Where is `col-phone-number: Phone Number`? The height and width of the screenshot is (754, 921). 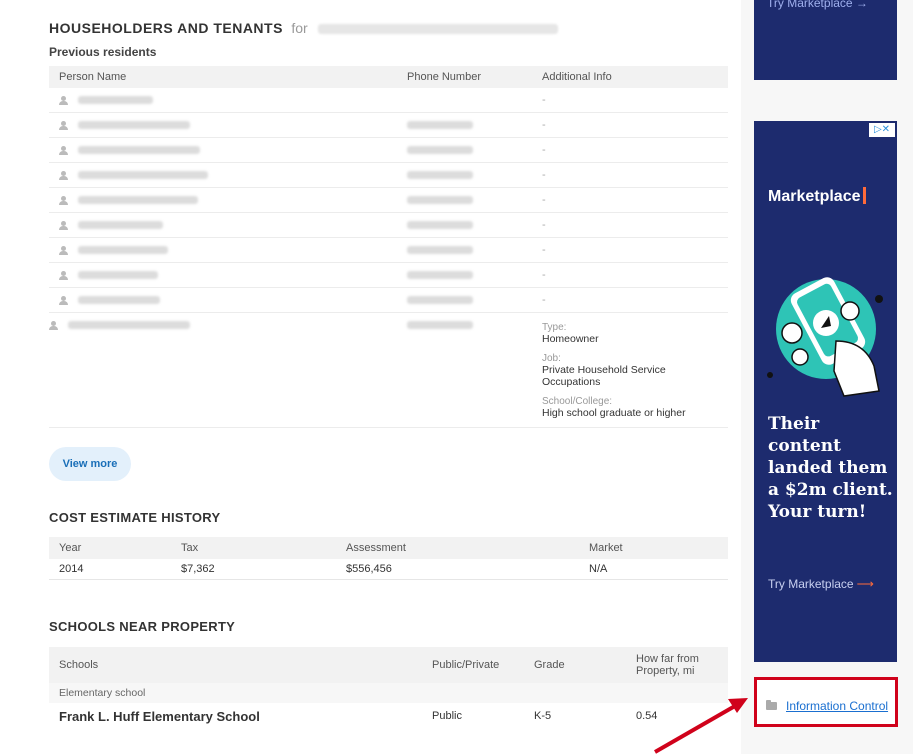 col-phone-number: Phone Number is located at coordinates (474, 77).